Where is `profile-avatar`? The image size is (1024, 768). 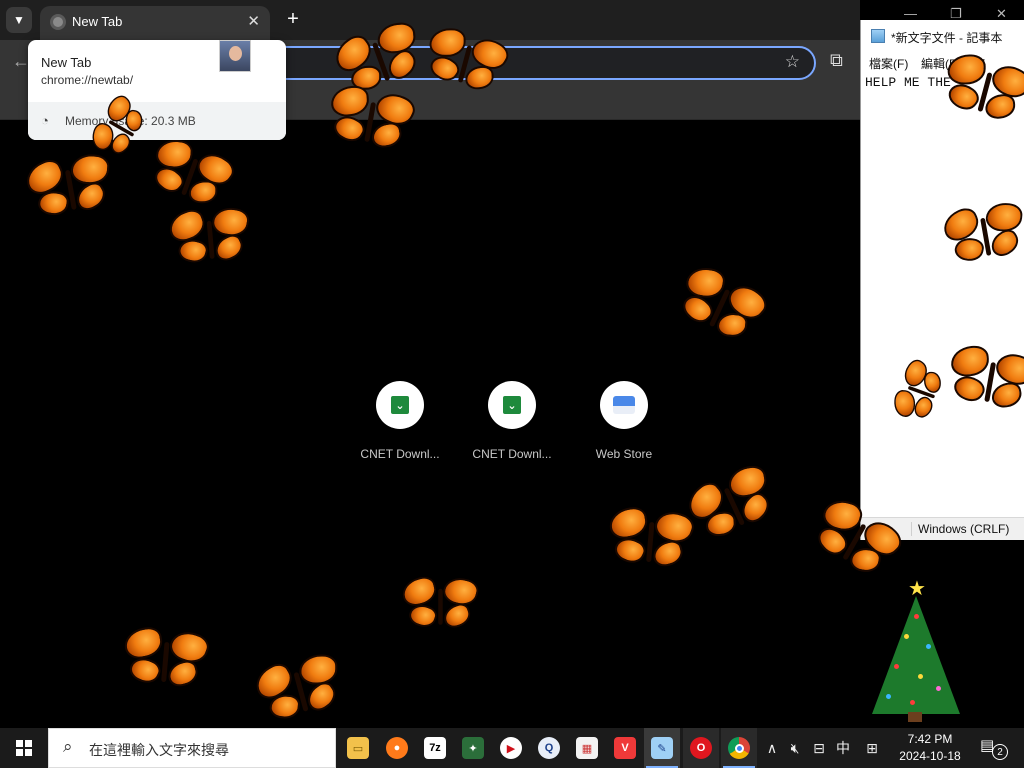 profile-avatar is located at coordinates (235, 56).